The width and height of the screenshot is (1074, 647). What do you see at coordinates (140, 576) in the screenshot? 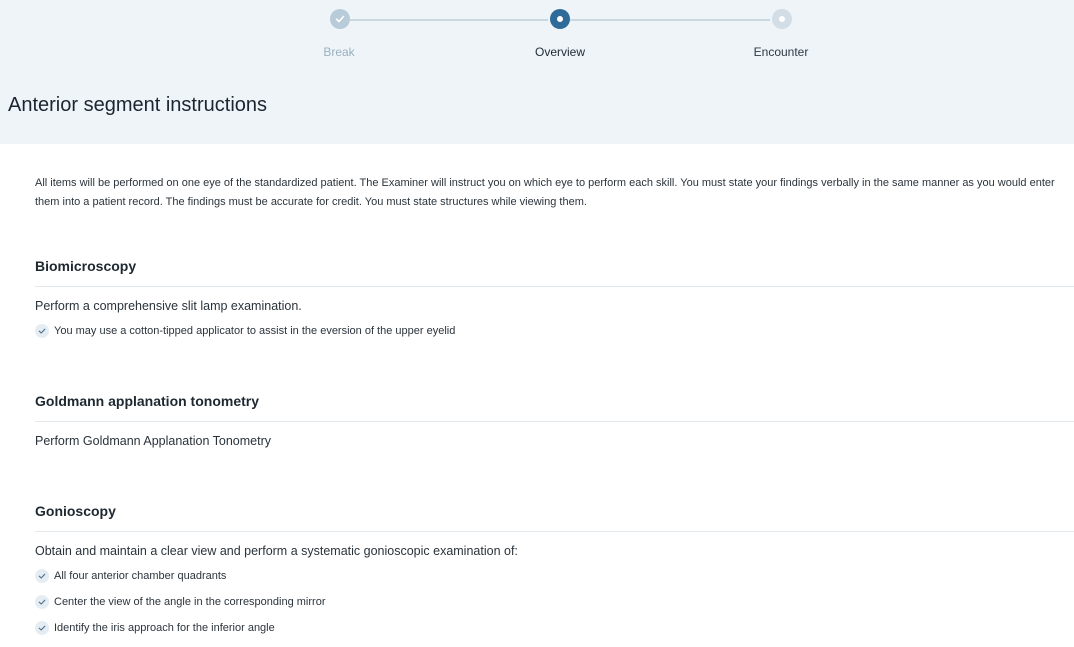
I see `list-item-text: All four anterior chamber quadrants` at bounding box center [140, 576].